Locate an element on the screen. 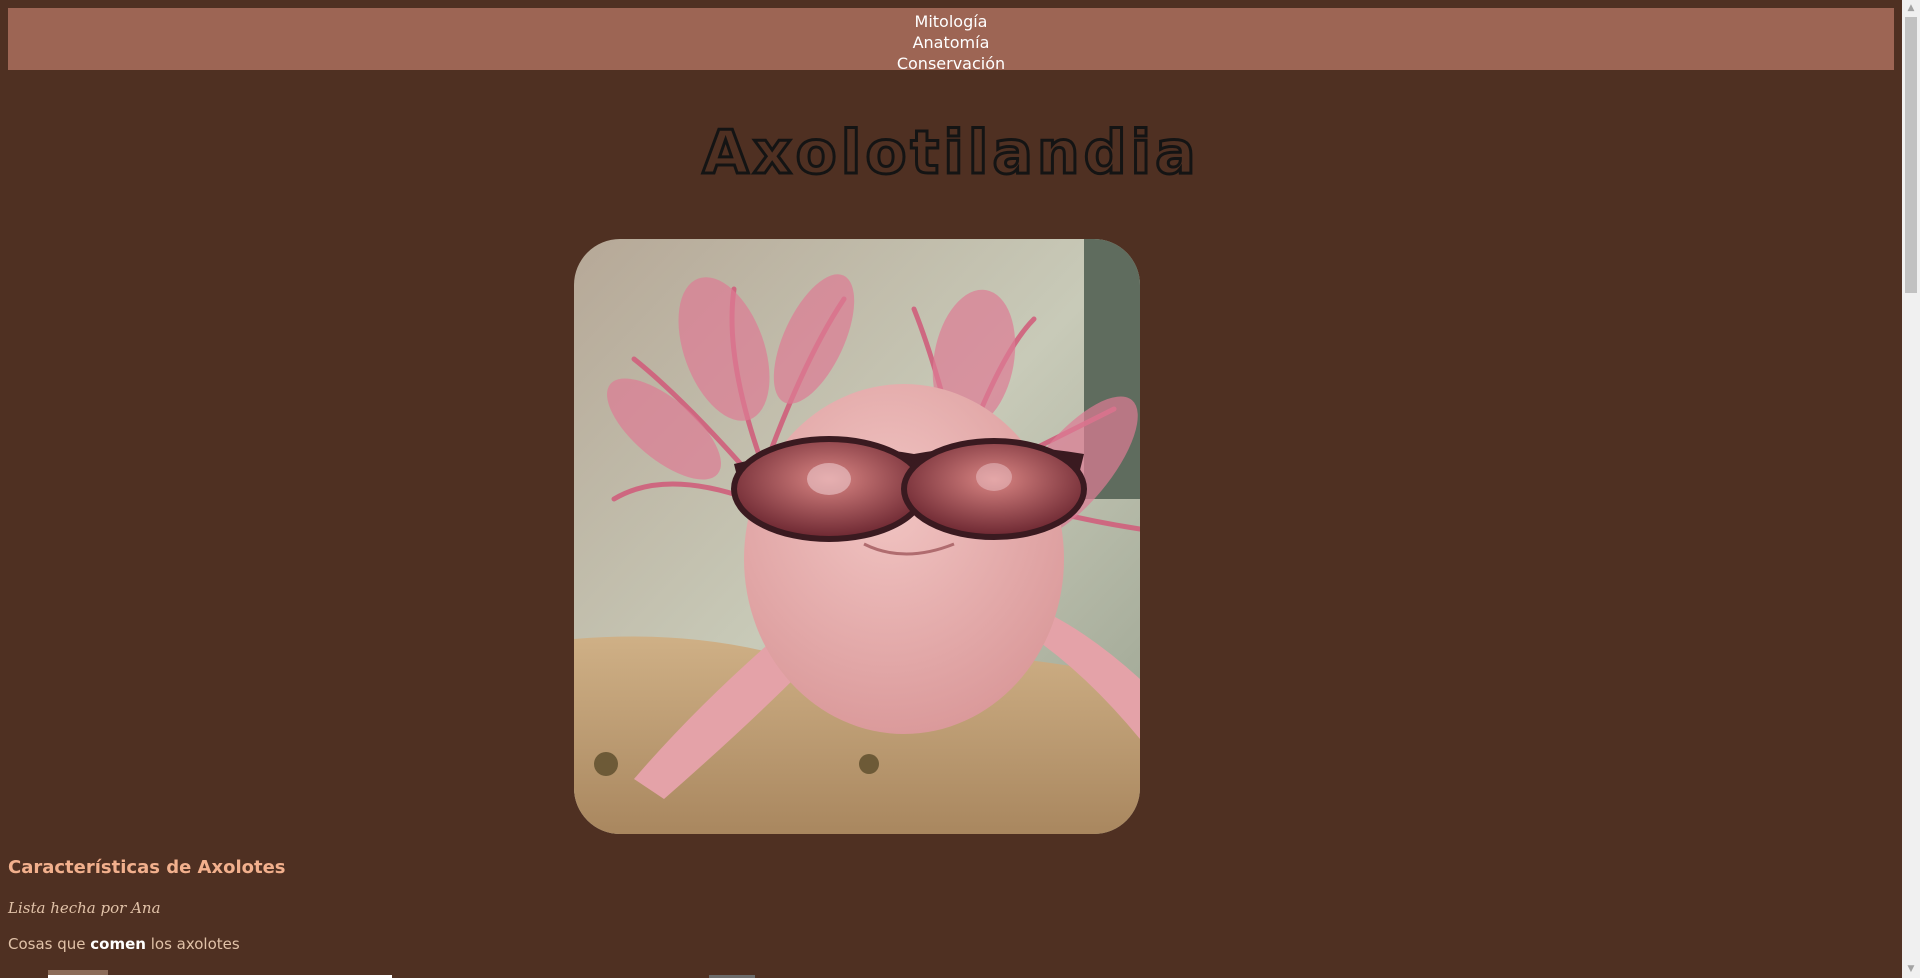  nav-link-conservacion: Conservación is located at coordinates (951, 63).